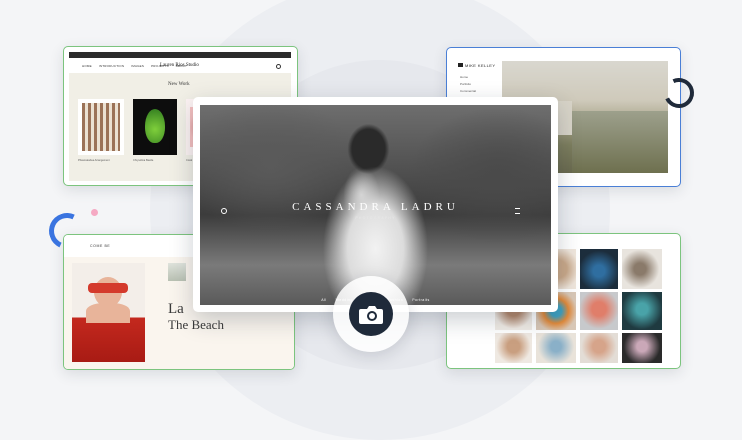 This screenshot has width=742, height=440. Describe the element at coordinates (176, 309) in the screenshot. I see `beach-headline-line1: La` at that location.